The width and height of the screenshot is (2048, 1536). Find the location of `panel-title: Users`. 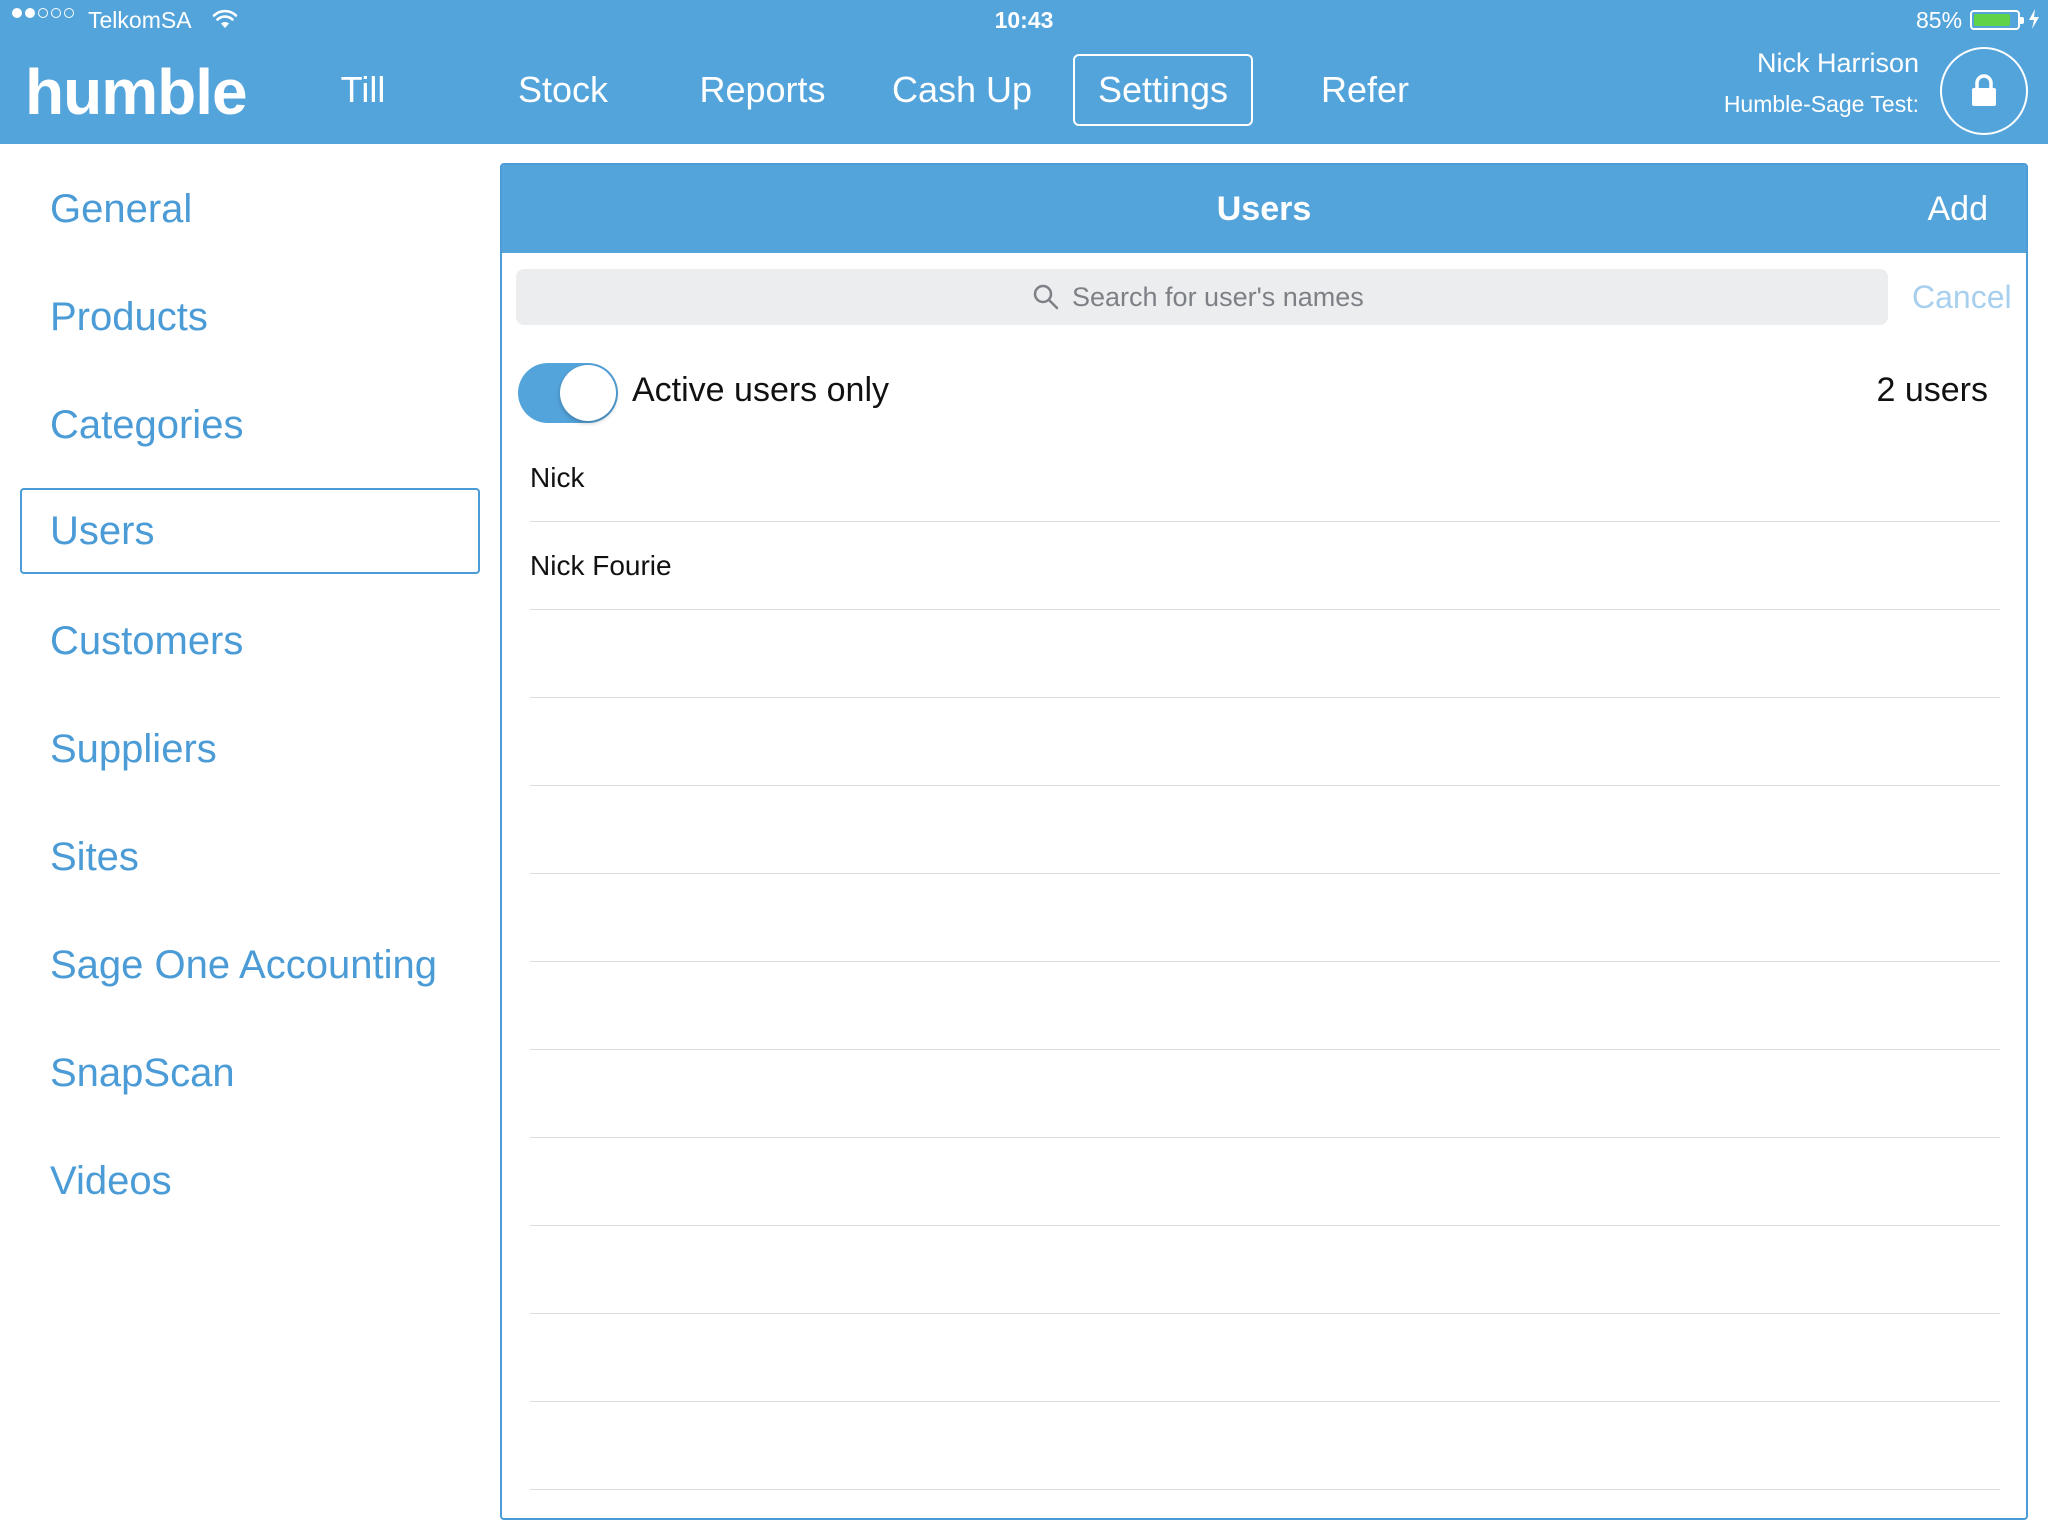

panel-title: Users is located at coordinates (1264, 209).